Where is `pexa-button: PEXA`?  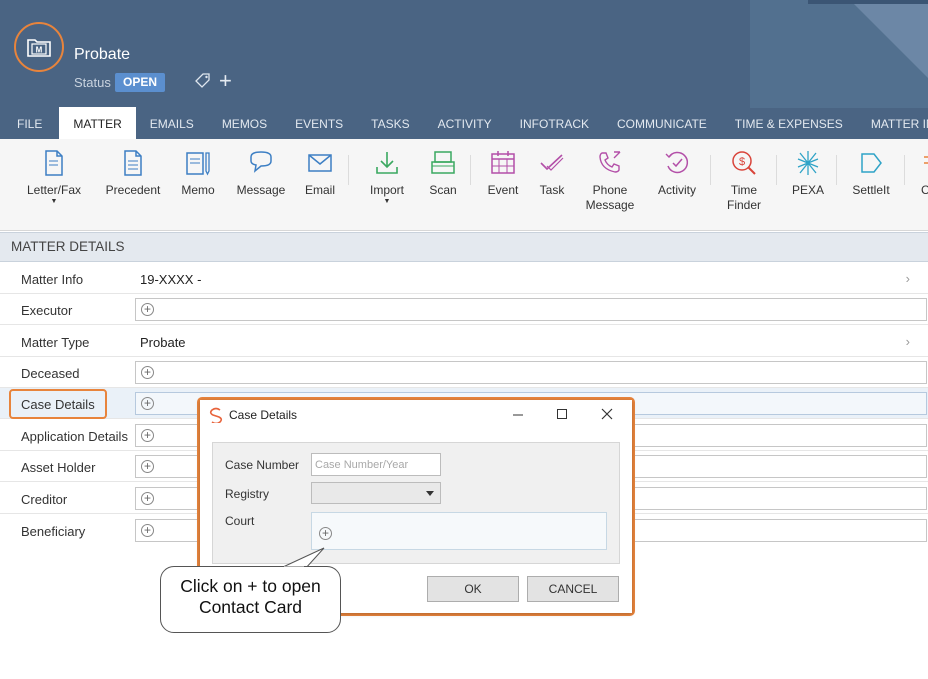
pexa-button: PEXA is located at coordinates (808, 173).